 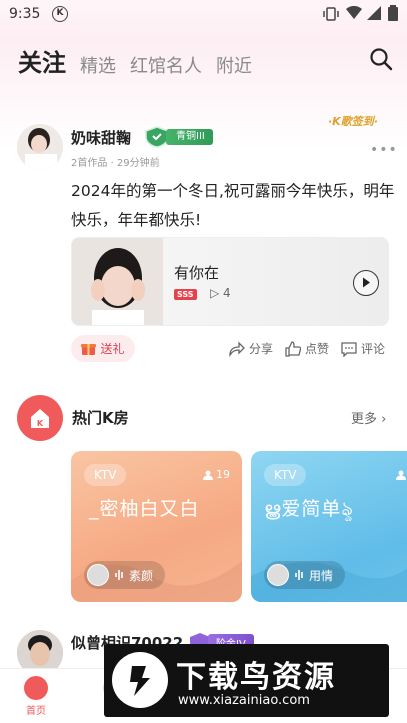 What do you see at coordinates (349, 349) in the screenshot?
I see `comment-icon` at bounding box center [349, 349].